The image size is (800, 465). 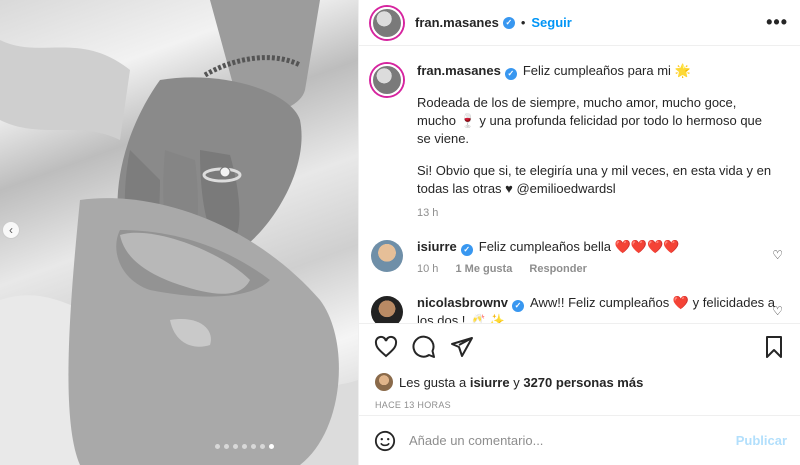 What do you see at coordinates (583, 382) in the screenshot?
I see `likes-others: 3270 personas más` at bounding box center [583, 382].